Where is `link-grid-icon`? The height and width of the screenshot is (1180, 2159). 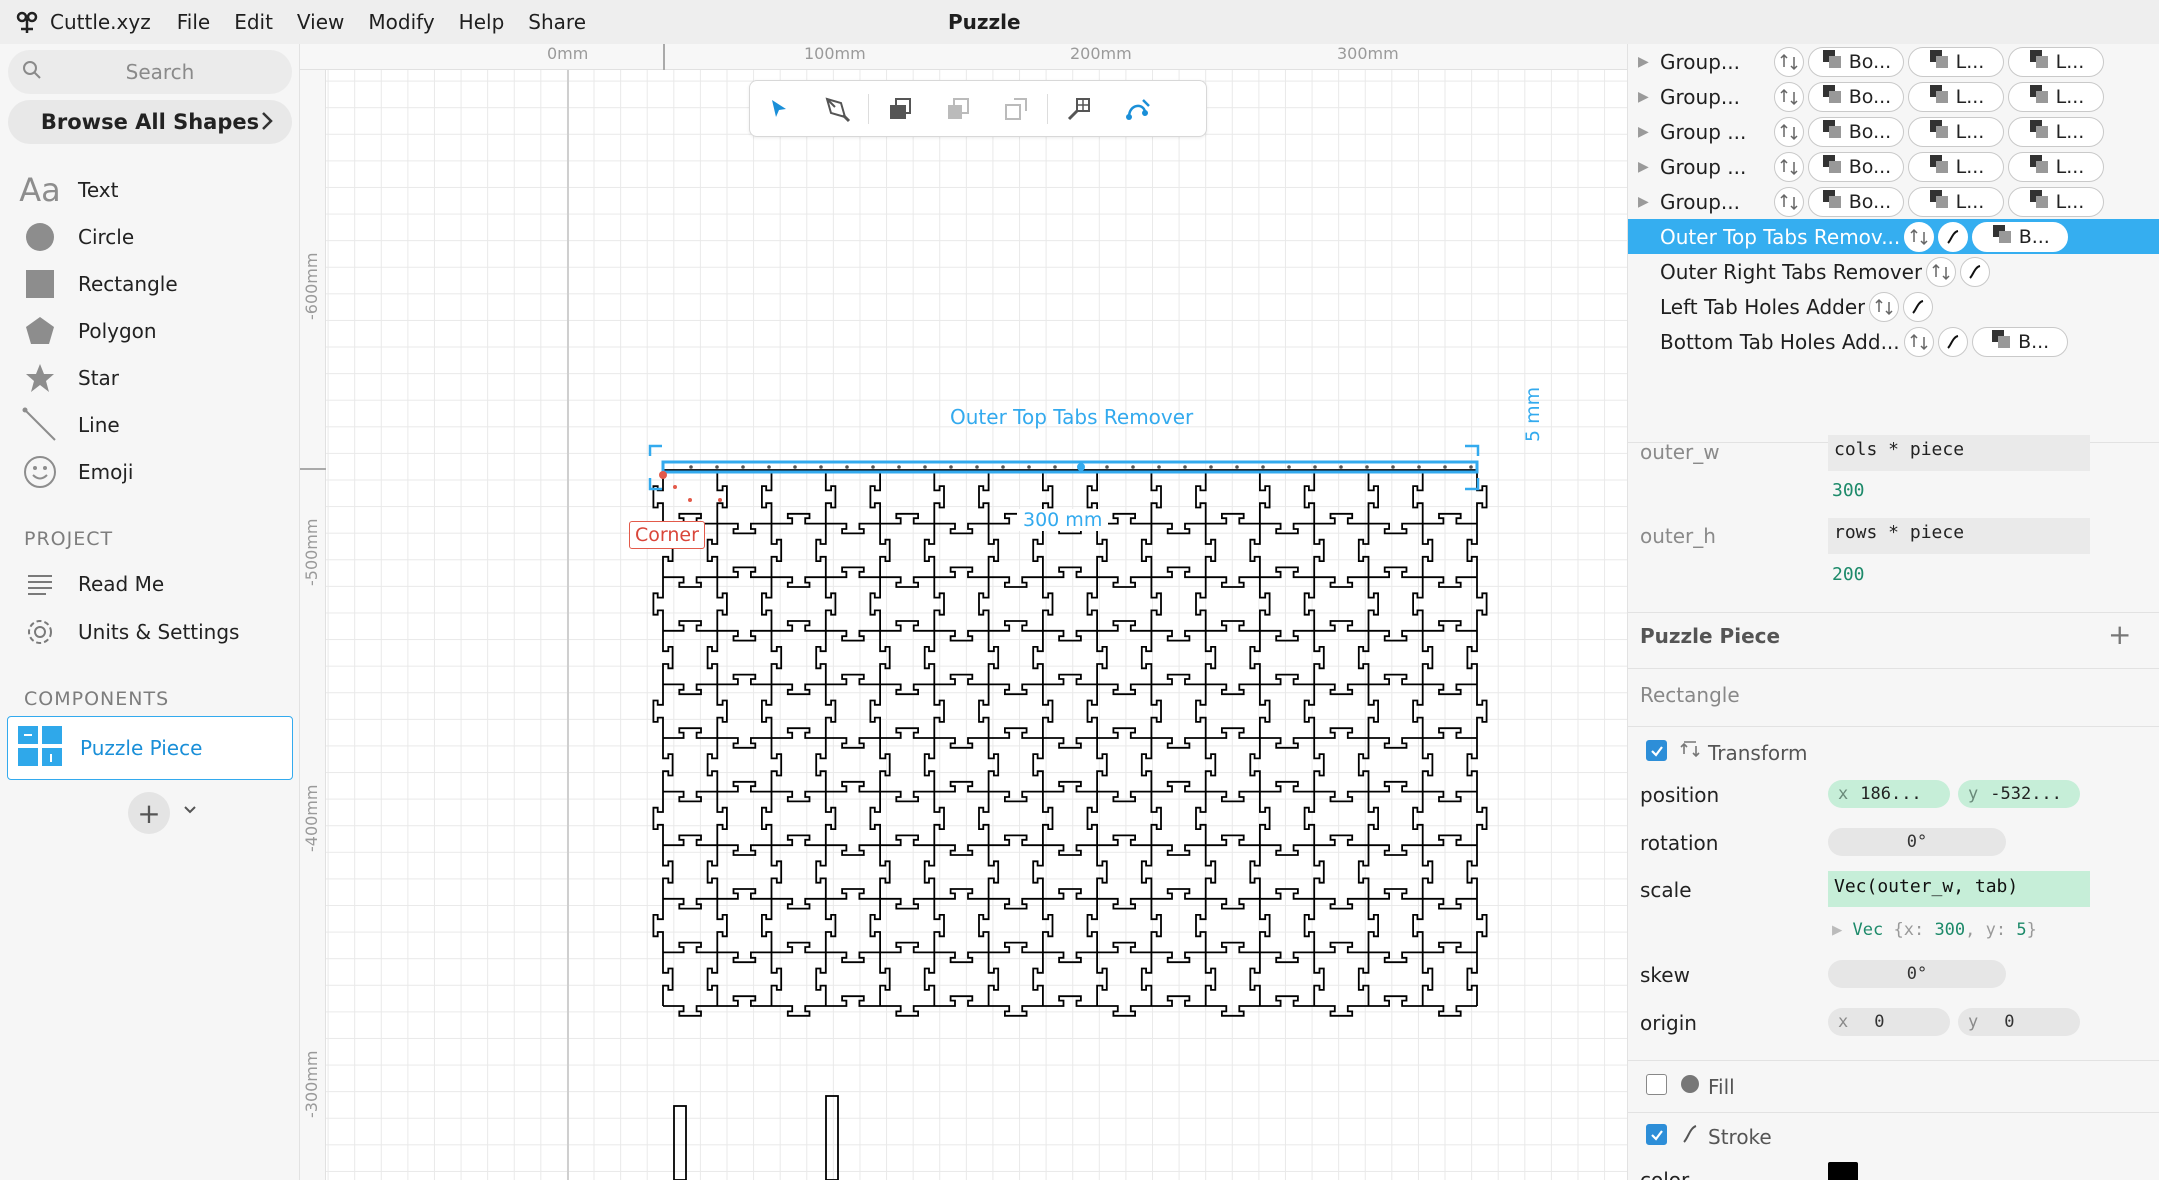
link-grid-icon is located at coordinates (1079, 108).